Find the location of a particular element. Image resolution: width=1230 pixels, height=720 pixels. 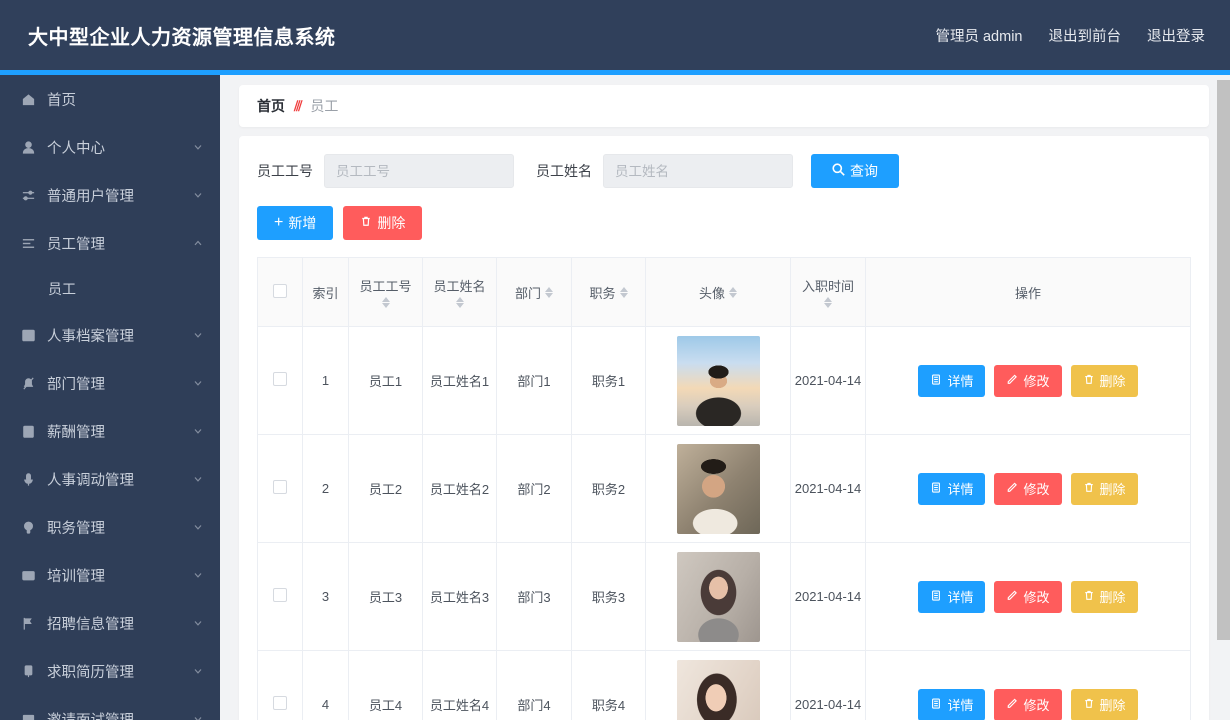

column-header-label: 索引 is located at coordinates (325, 293).